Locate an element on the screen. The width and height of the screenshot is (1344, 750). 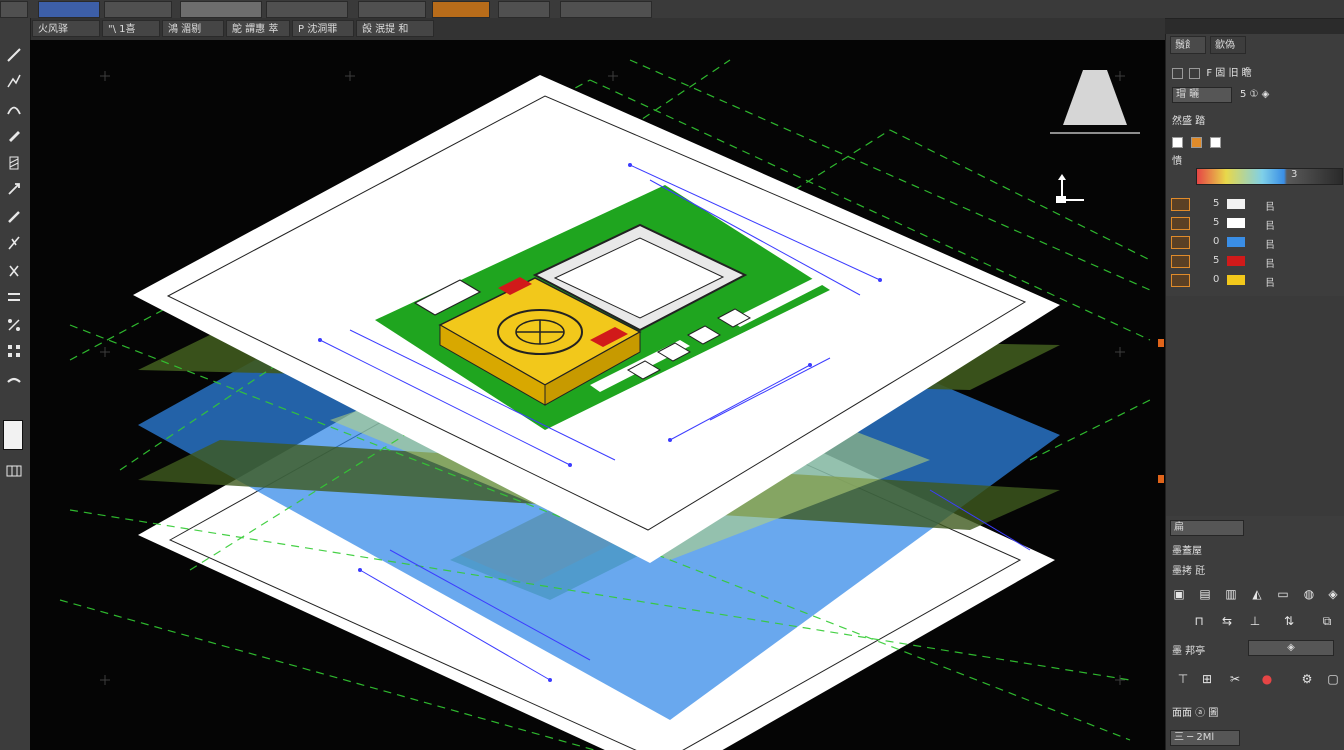
color-gradient-bar: 3 is located at coordinates (1269, 176).